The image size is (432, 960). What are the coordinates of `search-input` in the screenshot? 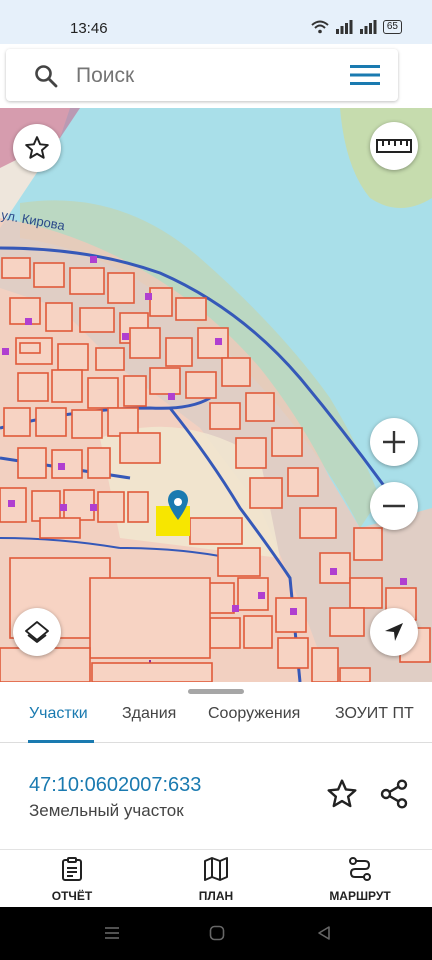 It's located at (206, 76).